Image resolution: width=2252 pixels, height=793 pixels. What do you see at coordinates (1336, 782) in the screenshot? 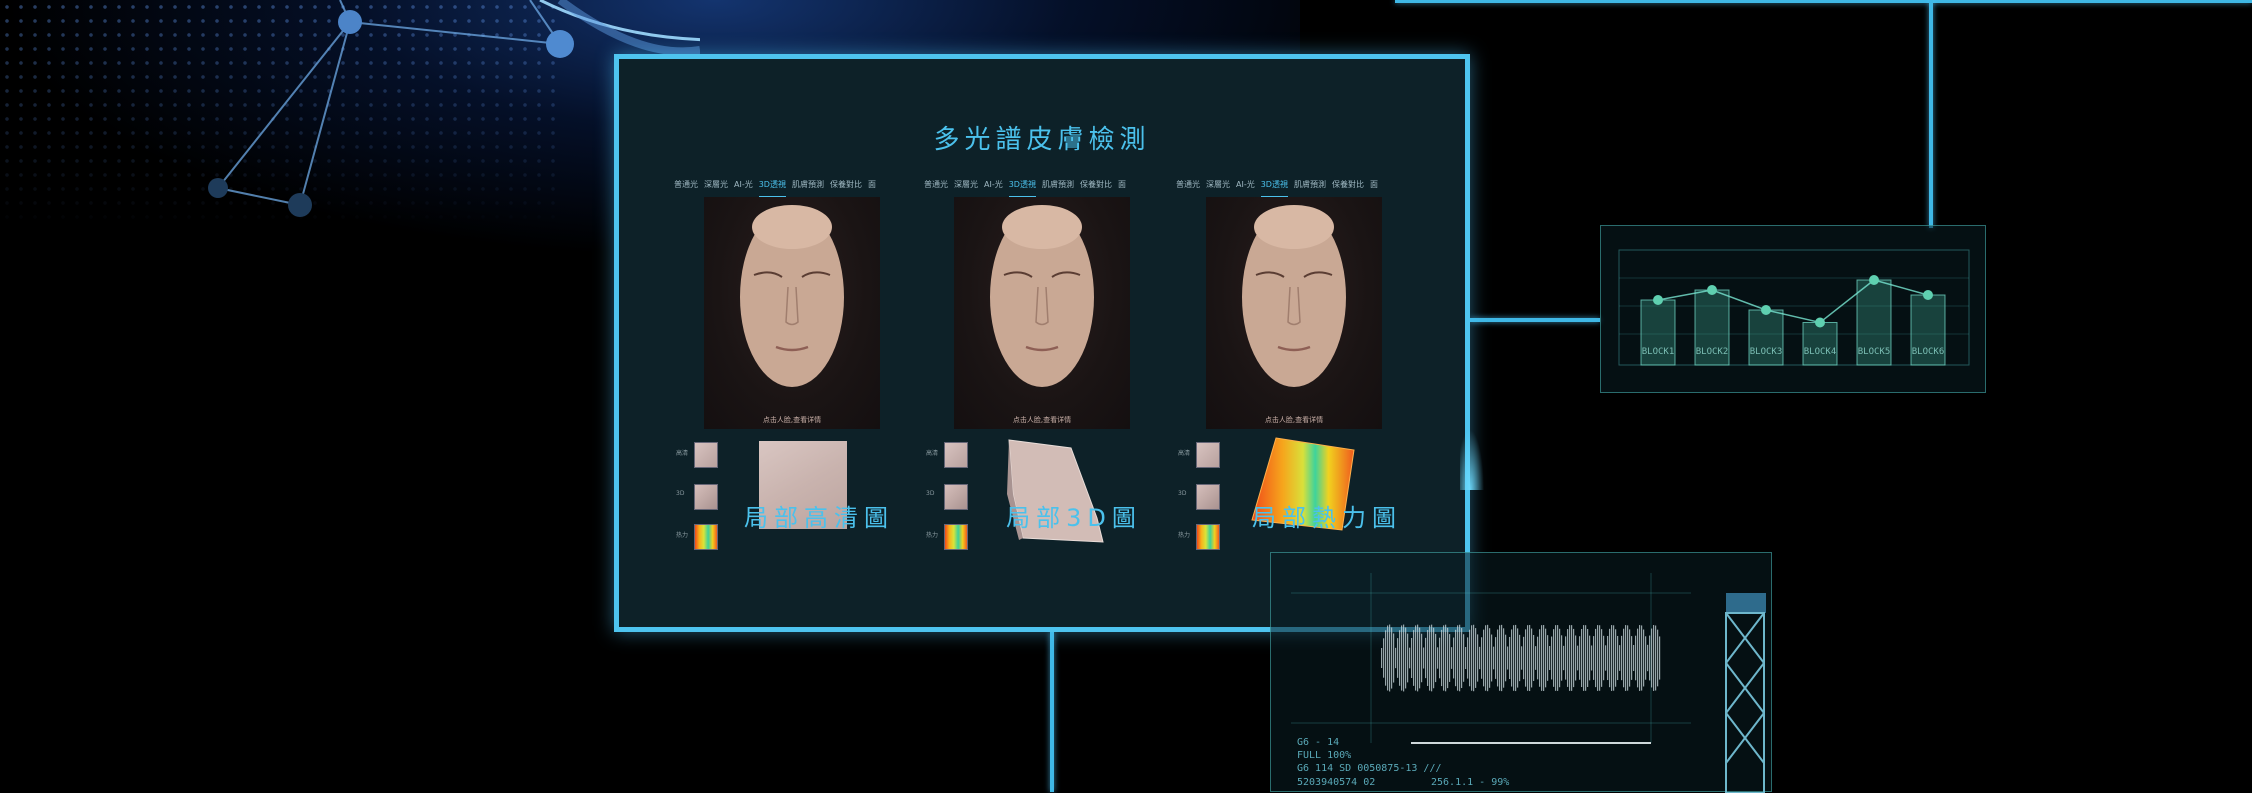
I see `hud-line-4: 5203940574 02` at bounding box center [1336, 782].